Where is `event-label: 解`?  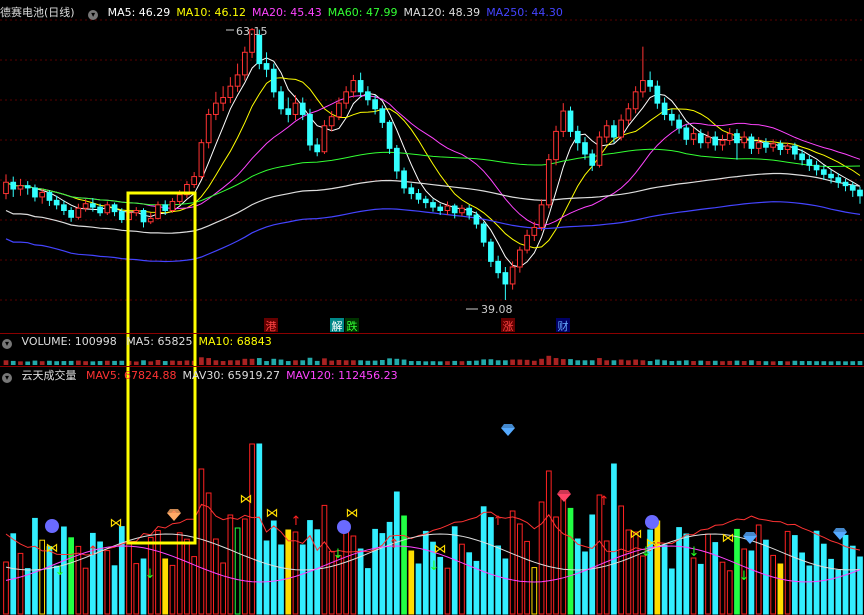 event-label: 解 is located at coordinates (337, 326).